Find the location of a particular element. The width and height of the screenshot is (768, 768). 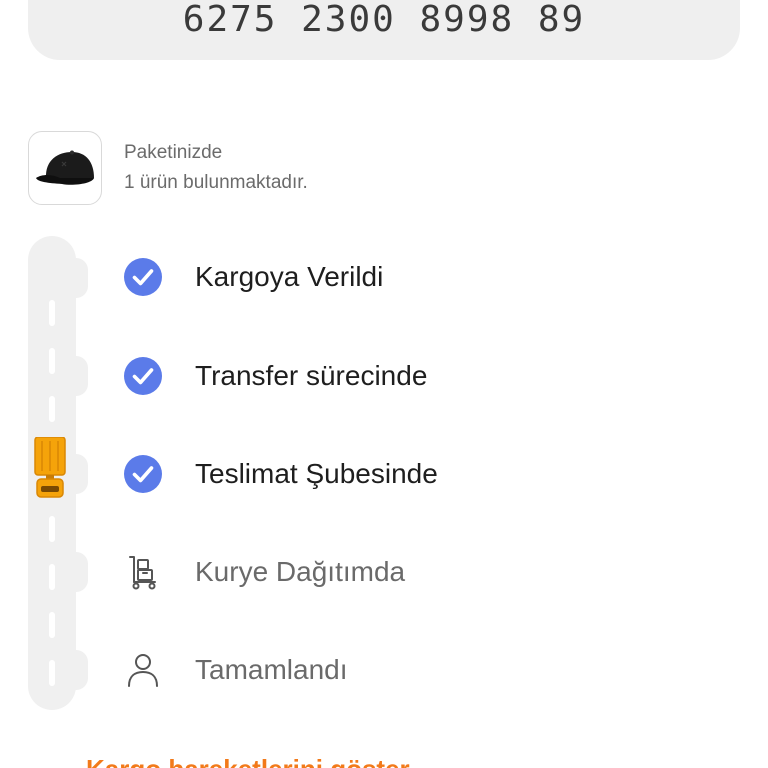

step-tamamlandi: Tamamlandı is located at coordinates (236, 670).